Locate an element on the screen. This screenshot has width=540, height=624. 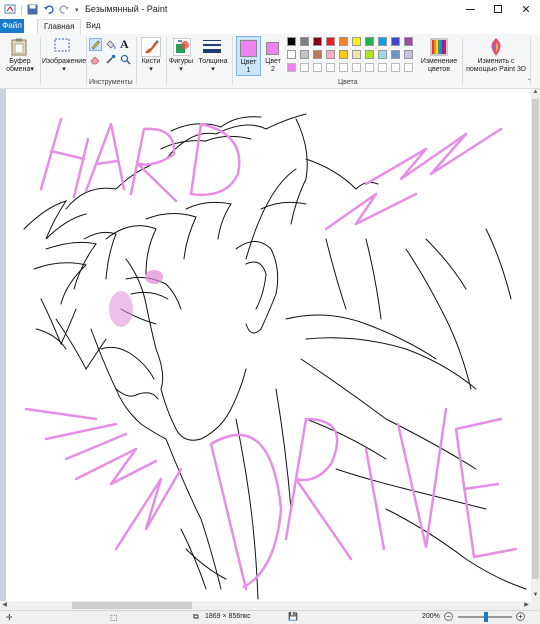
horizontal-scrollbar: ◀ ▶ is located at coordinates (270, 605).